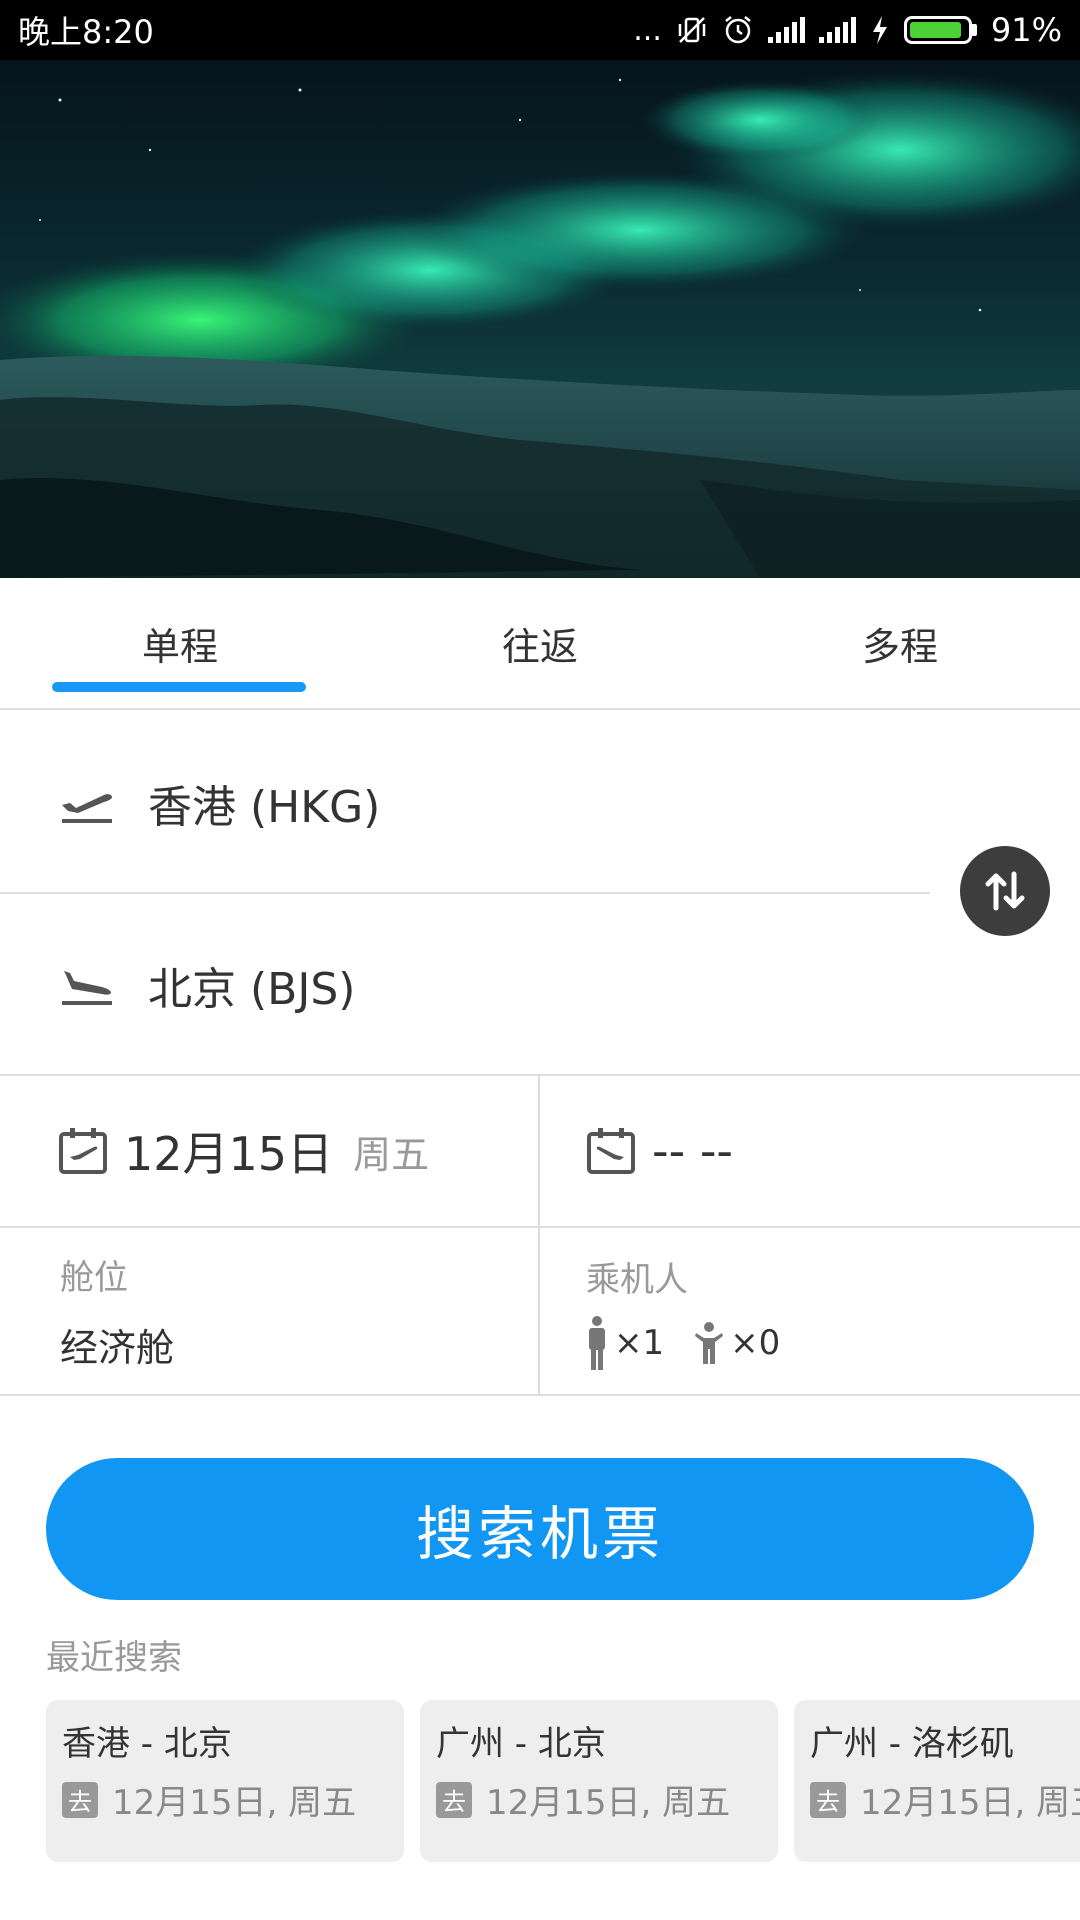 This screenshot has width=1080, height=1920. I want to click on depart-date-field: 12月15日 周五, so click(298, 1151).